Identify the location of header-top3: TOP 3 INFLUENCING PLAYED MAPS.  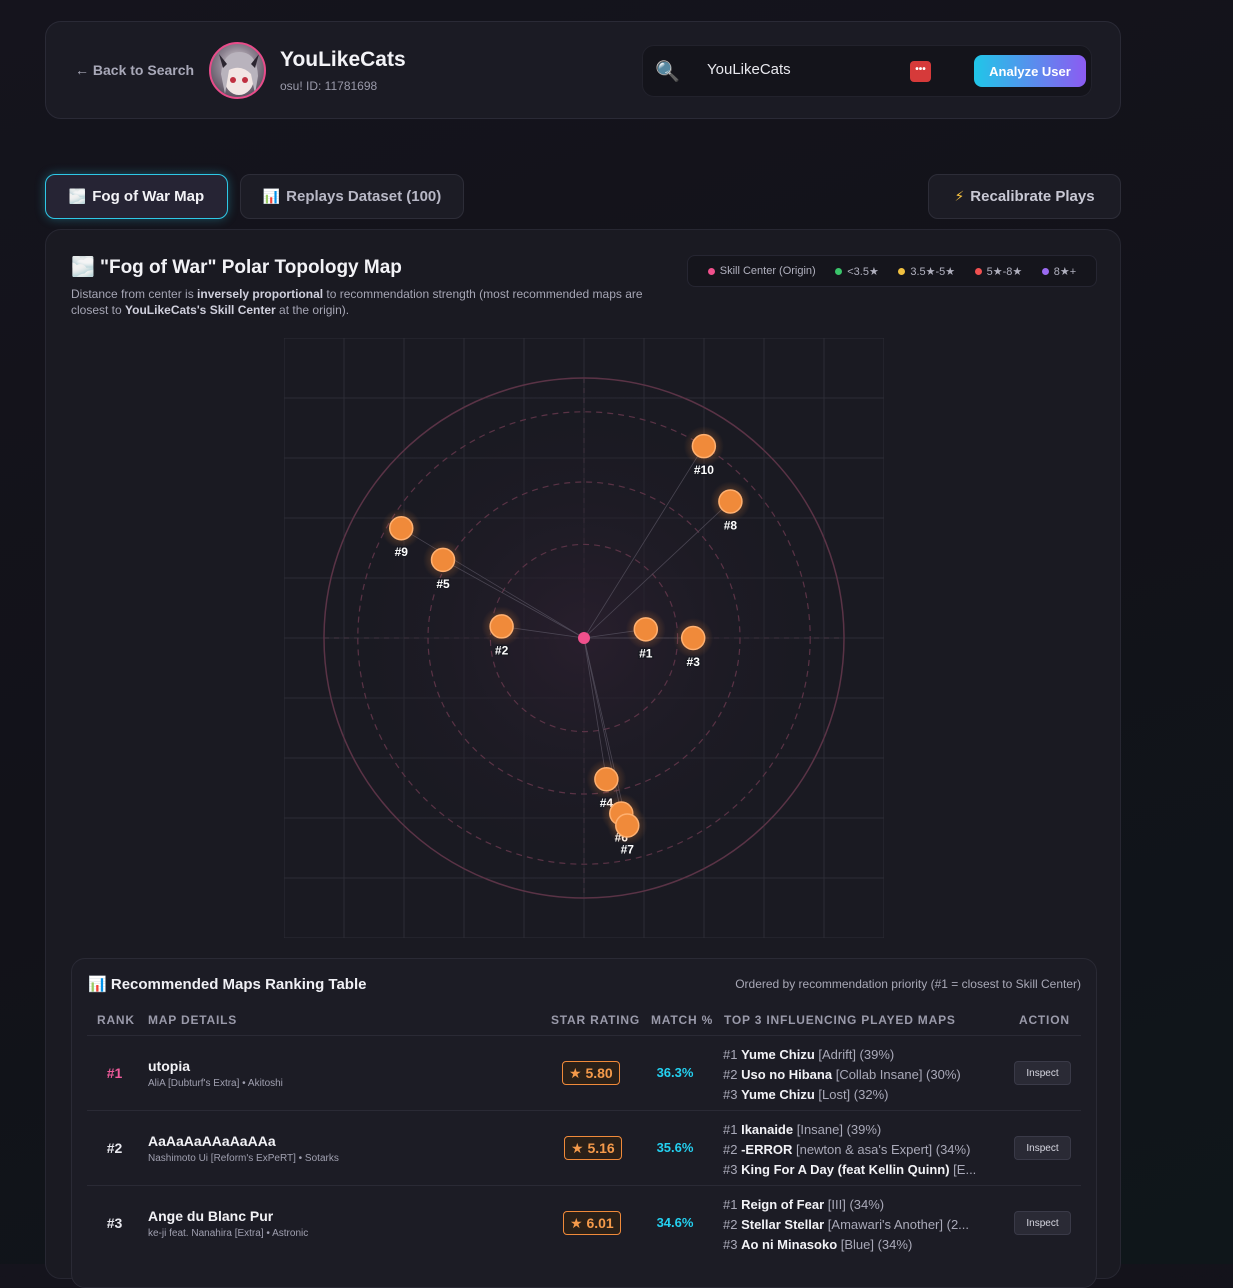
(840, 1020).